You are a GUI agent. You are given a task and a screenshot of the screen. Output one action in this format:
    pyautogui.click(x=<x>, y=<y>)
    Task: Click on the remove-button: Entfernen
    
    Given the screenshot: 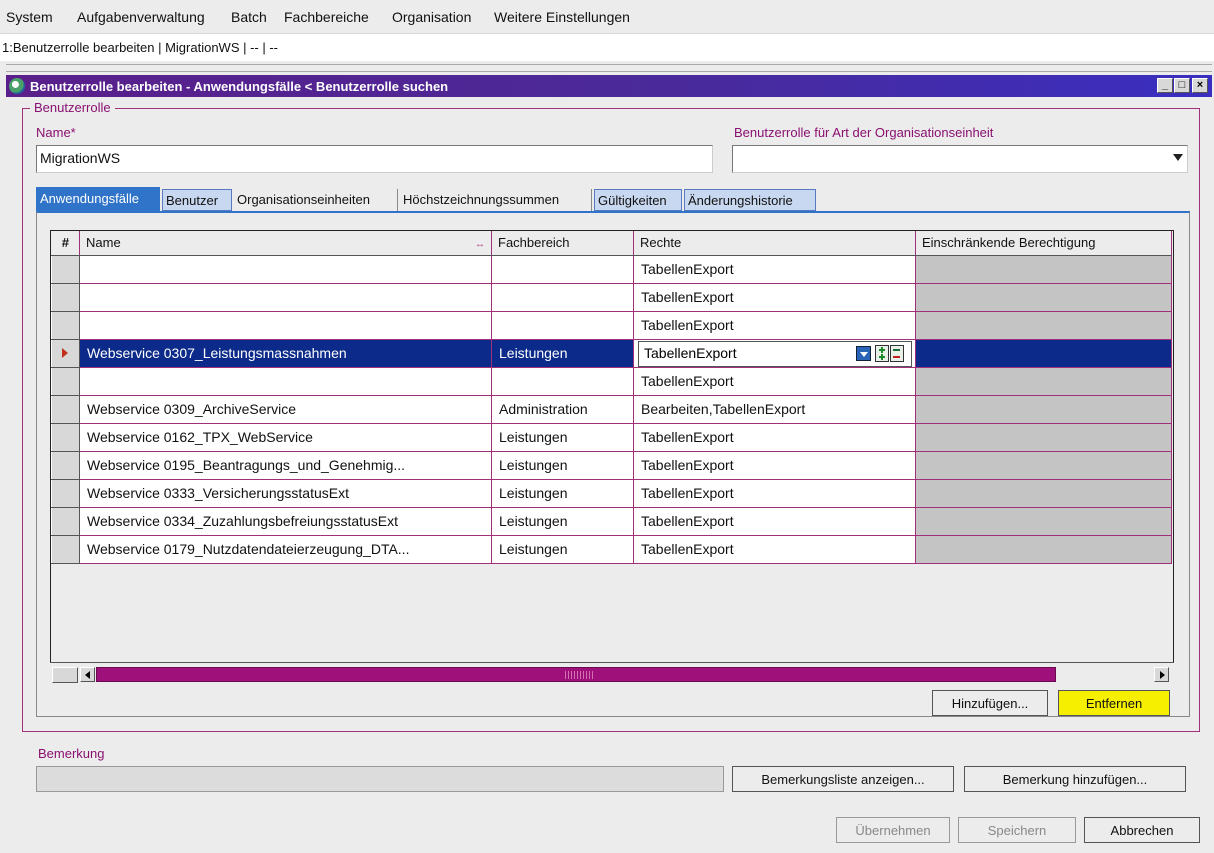 What is the action you would take?
    pyautogui.click(x=1114, y=703)
    